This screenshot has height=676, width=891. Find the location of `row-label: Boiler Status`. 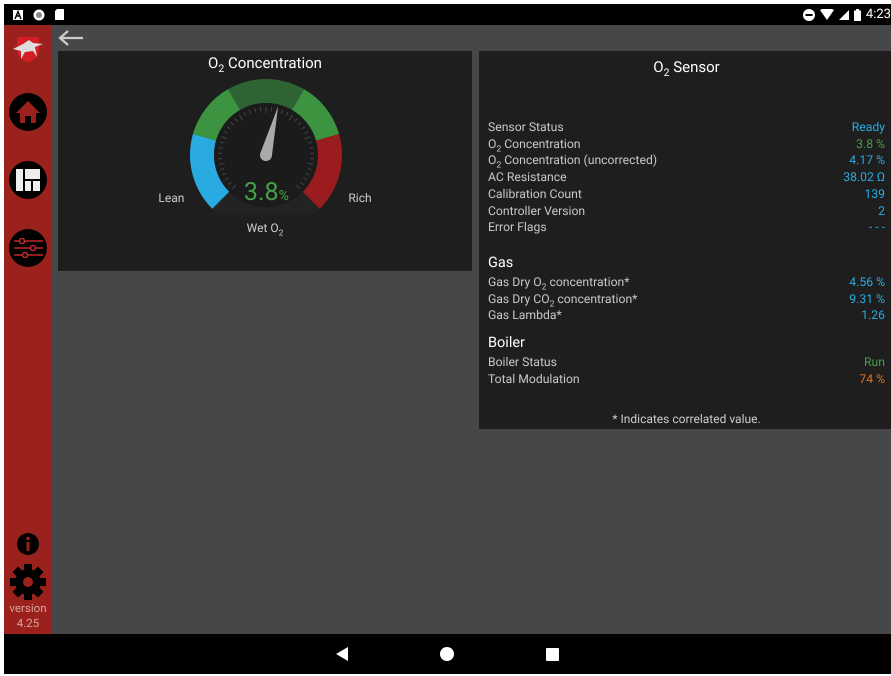

row-label: Boiler Status is located at coordinates (522, 362).